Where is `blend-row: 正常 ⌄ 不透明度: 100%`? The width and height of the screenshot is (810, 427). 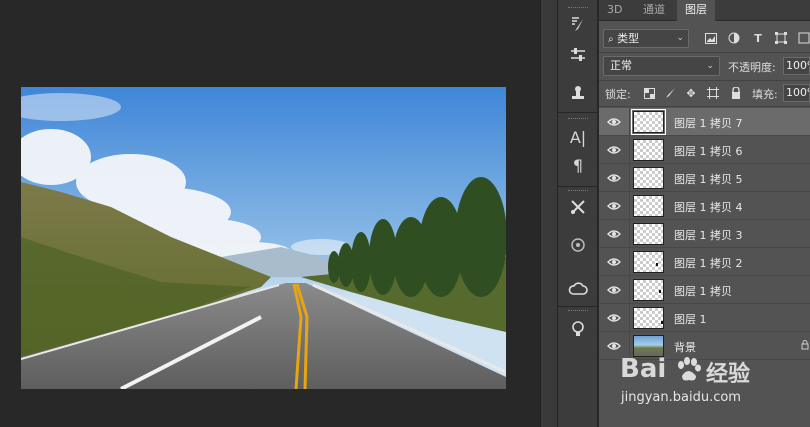
blend-row: 正常 ⌄ 不透明度: 100% is located at coordinates (704, 66).